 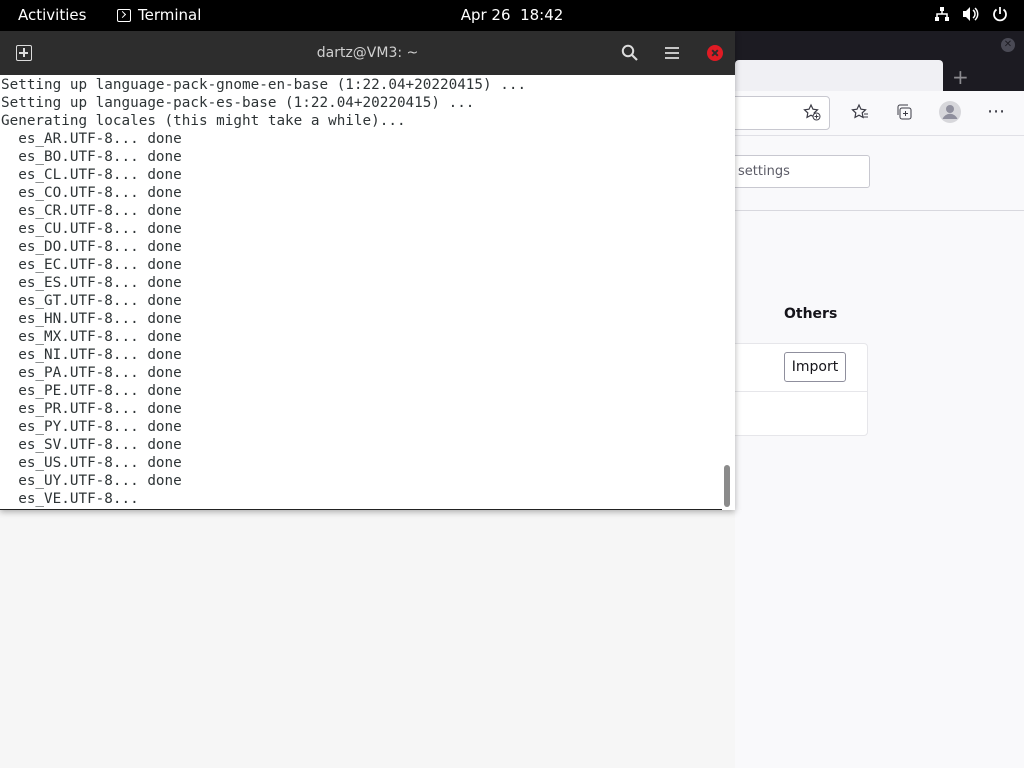 What do you see at coordinates (91, 463) in the screenshot?
I see `terminal-line: es_US.UTF-8... done` at bounding box center [91, 463].